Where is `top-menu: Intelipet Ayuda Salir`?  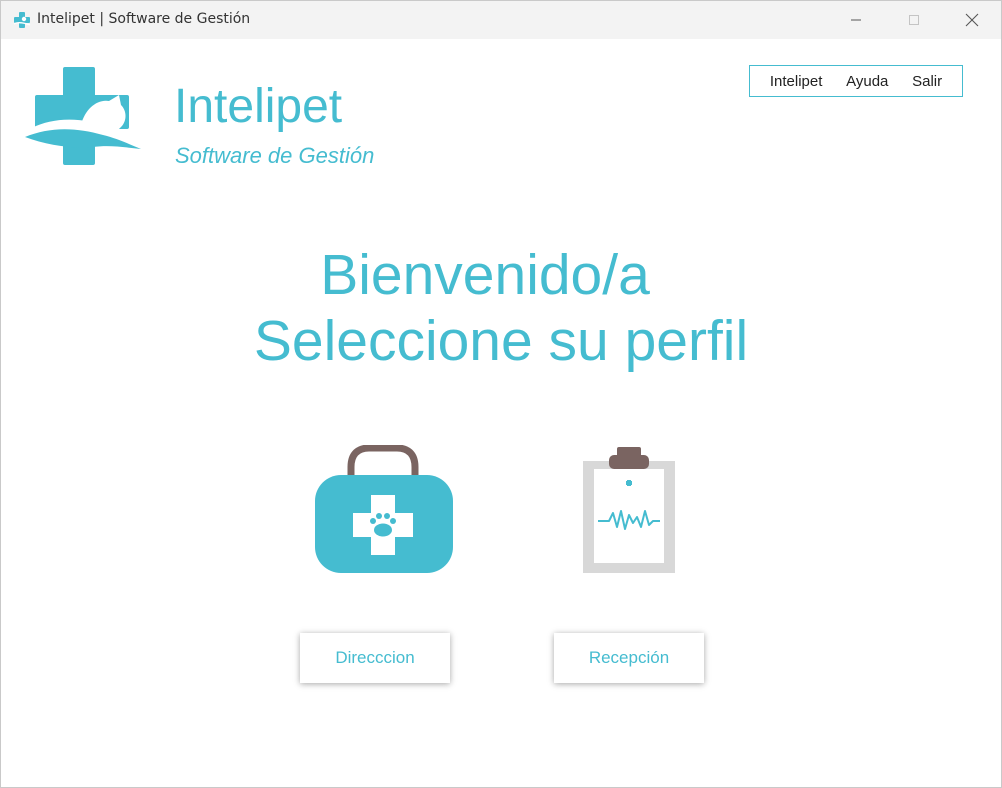 top-menu: Intelipet Ayuda Salir is located at coordinates (856, 81).